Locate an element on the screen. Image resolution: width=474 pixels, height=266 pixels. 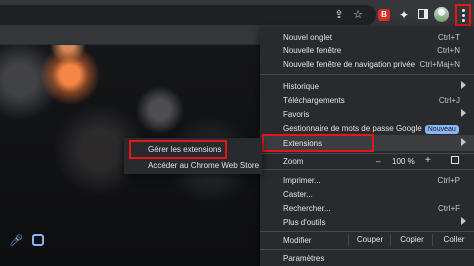
cut-button: Couper is located at coordinates (369, 240).